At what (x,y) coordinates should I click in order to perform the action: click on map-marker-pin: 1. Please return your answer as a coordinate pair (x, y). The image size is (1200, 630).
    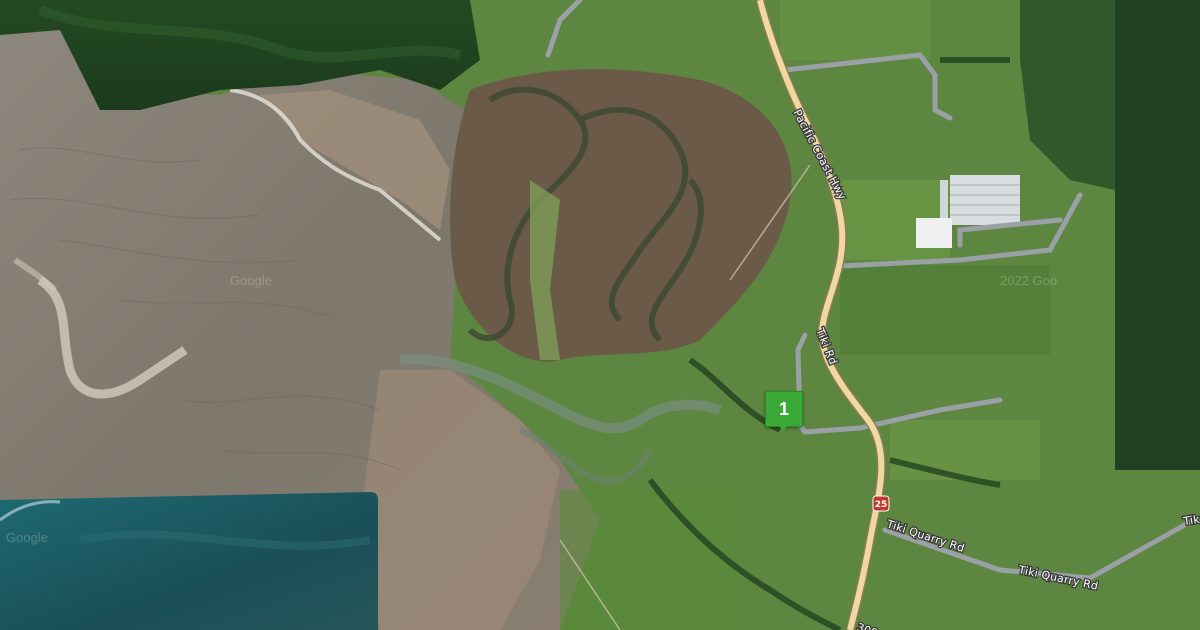
    Looking at the image, I should click on (784, 413).